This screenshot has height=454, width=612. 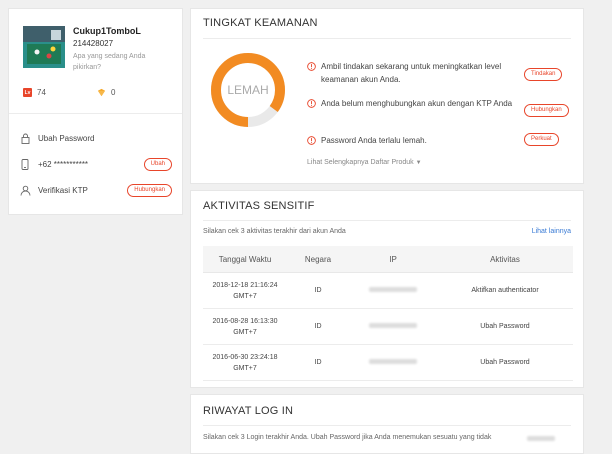 I want to click on phone-icon, so click(x=25, y=164).